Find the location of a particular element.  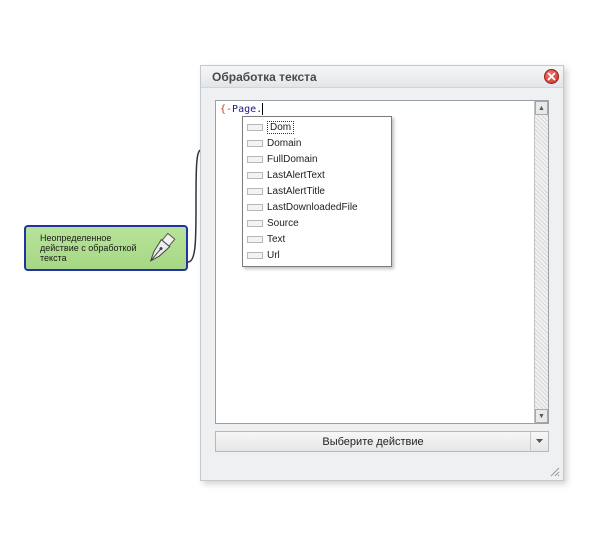

autocomplete-item: LastAlertText is located at coordinates (318, 175).